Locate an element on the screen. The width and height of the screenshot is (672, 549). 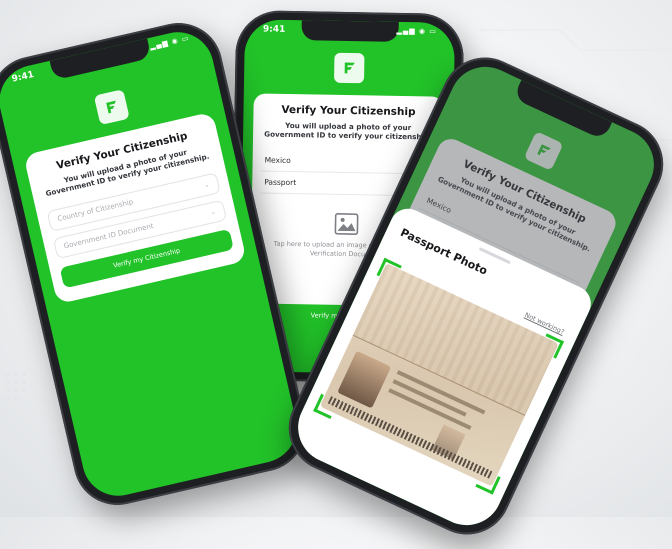
document-value: Passport is located at coordinates (280, 182).